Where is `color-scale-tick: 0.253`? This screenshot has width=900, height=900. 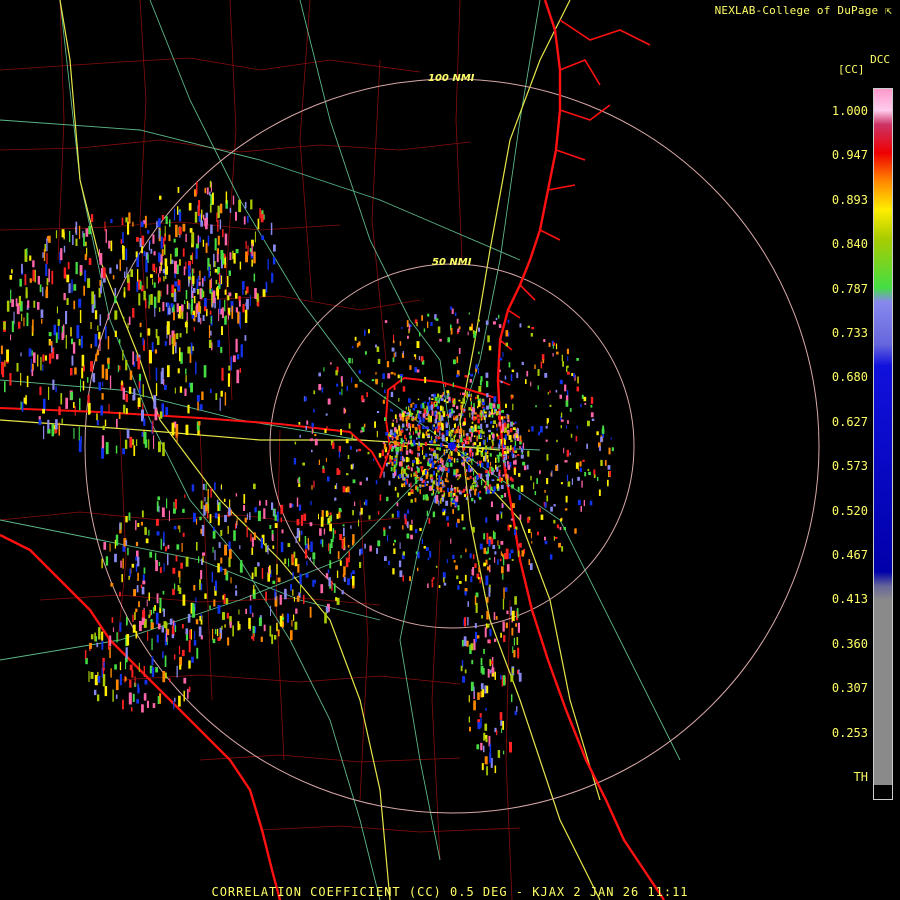
color-scale-tick: 0.253 is located at coordinates (849, 732).